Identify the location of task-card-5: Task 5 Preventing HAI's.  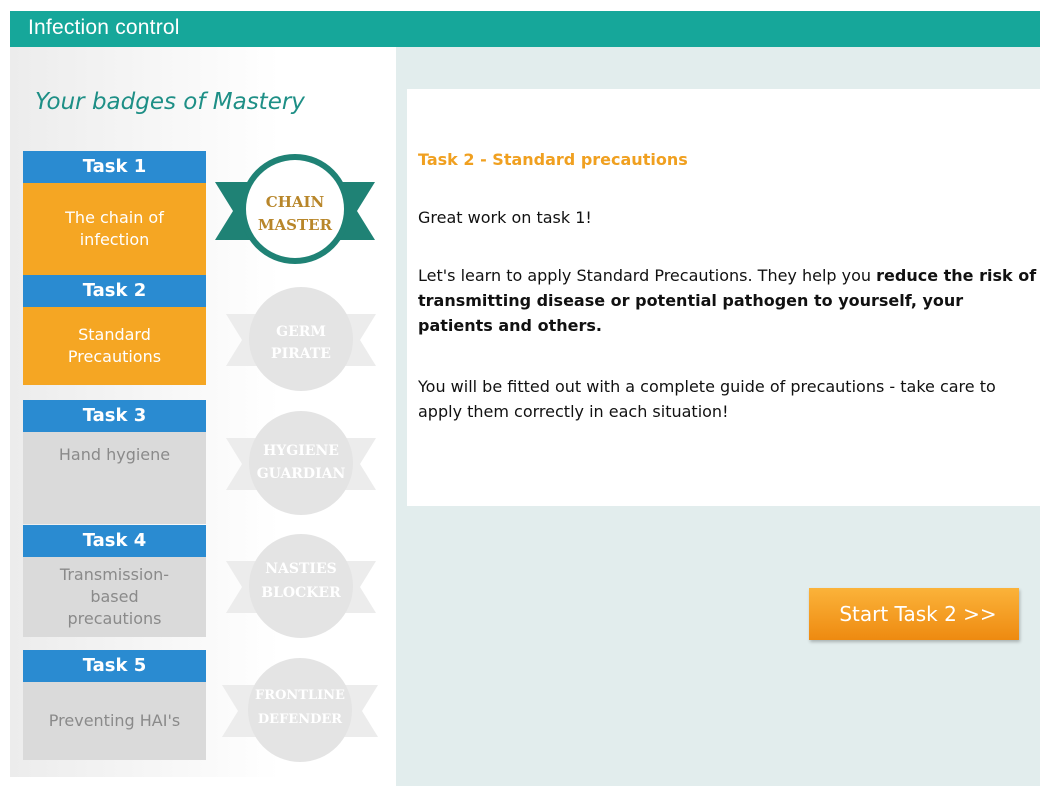
(114, 705).